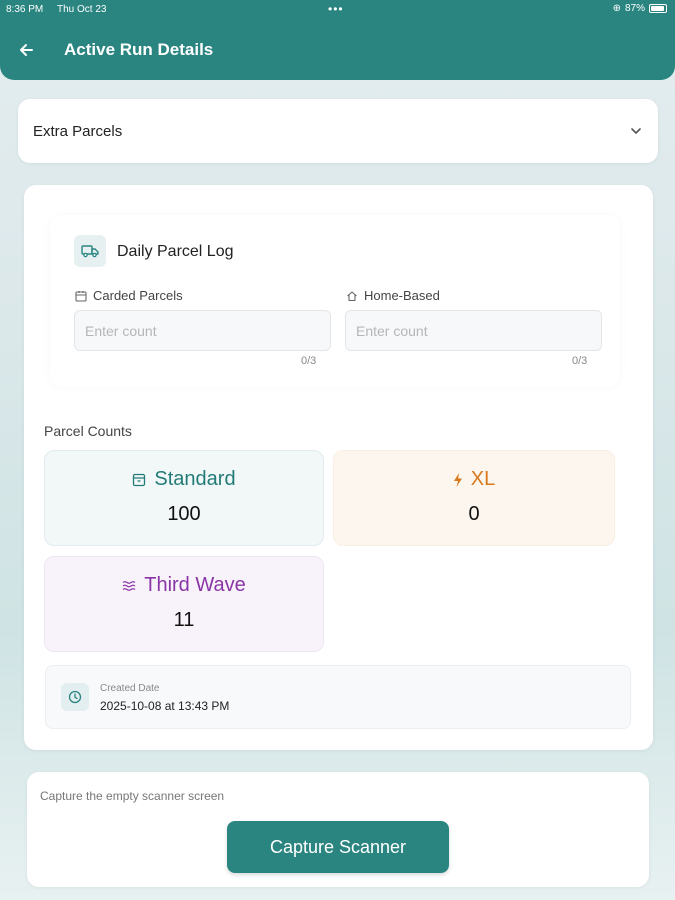 This screenshot has width=675, height=900. Describe the element at coordinates (483, 479) in the screenshot. I see `xl-label: XL` at that location.